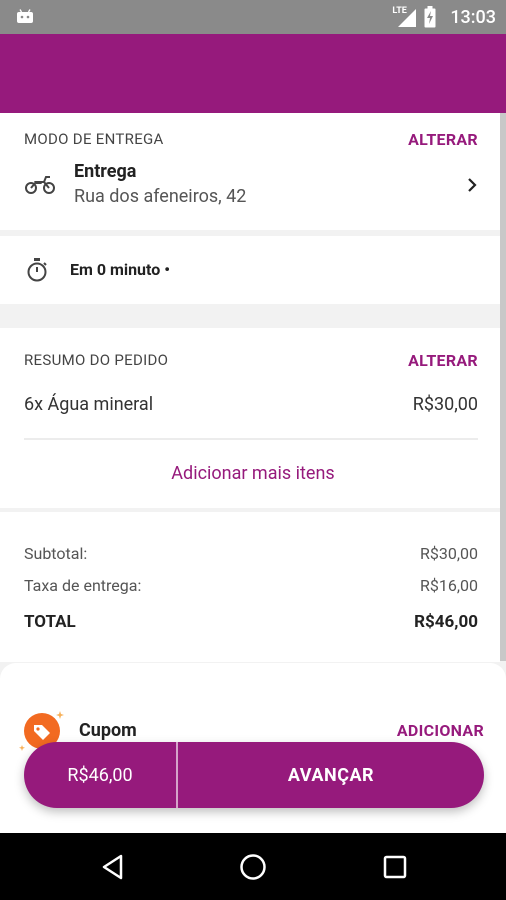 This screenshot has height=900, width=506. Describe the element at coordinates (253, 73) in the screenshot. I see `app-bar` at that location.